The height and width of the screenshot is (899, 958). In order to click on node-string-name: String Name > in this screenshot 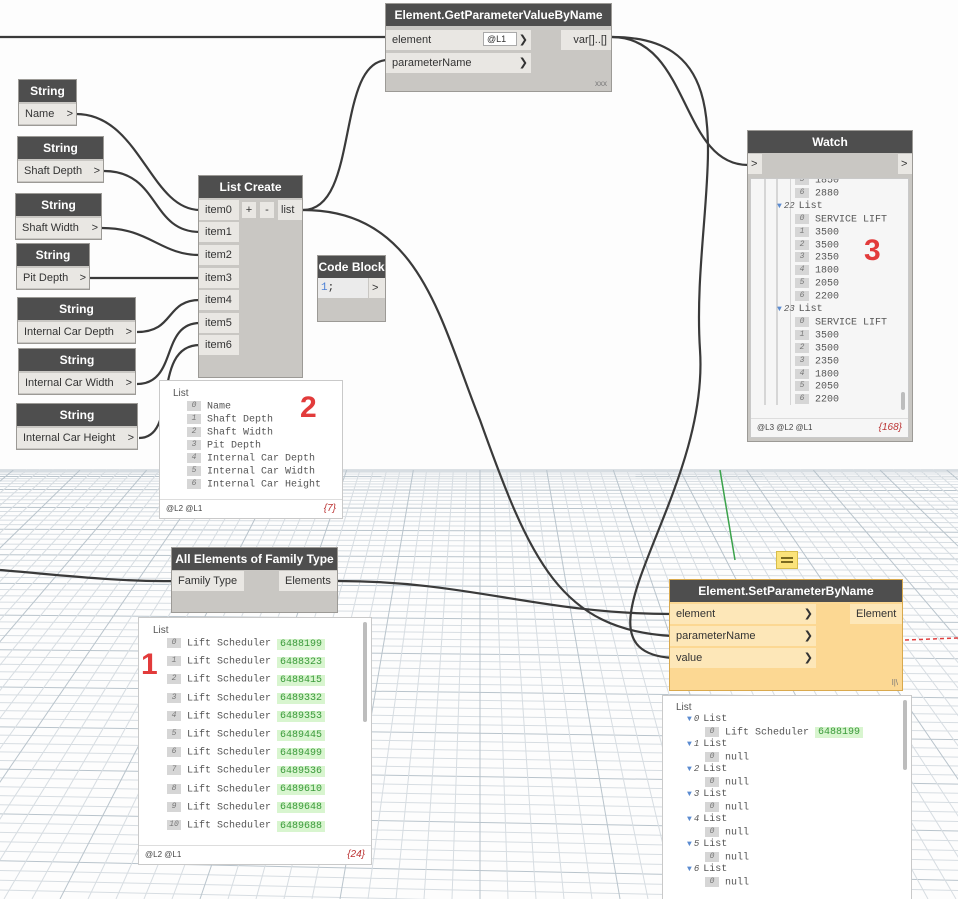, I will do `click(47, 102)`.